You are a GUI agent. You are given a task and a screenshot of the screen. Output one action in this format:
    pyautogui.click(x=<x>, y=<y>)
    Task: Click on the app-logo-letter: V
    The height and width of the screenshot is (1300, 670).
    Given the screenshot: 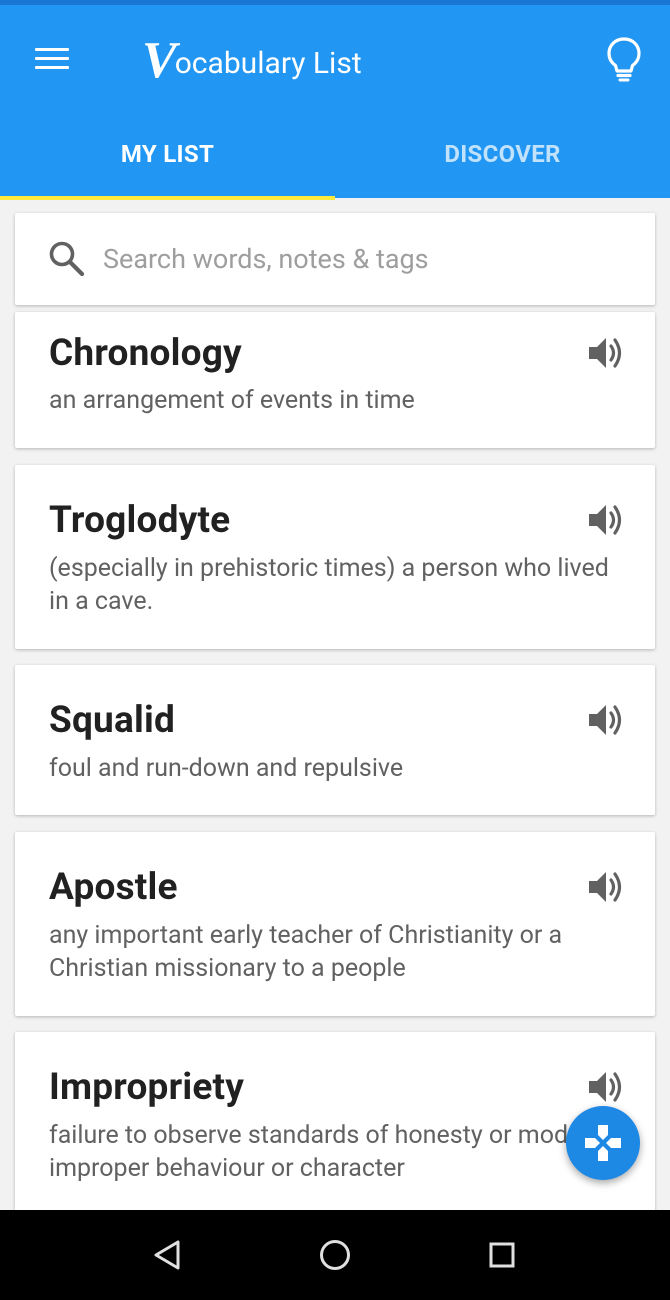 What is the action you would take?
    pyautogui.click(x=159, y=60)
    